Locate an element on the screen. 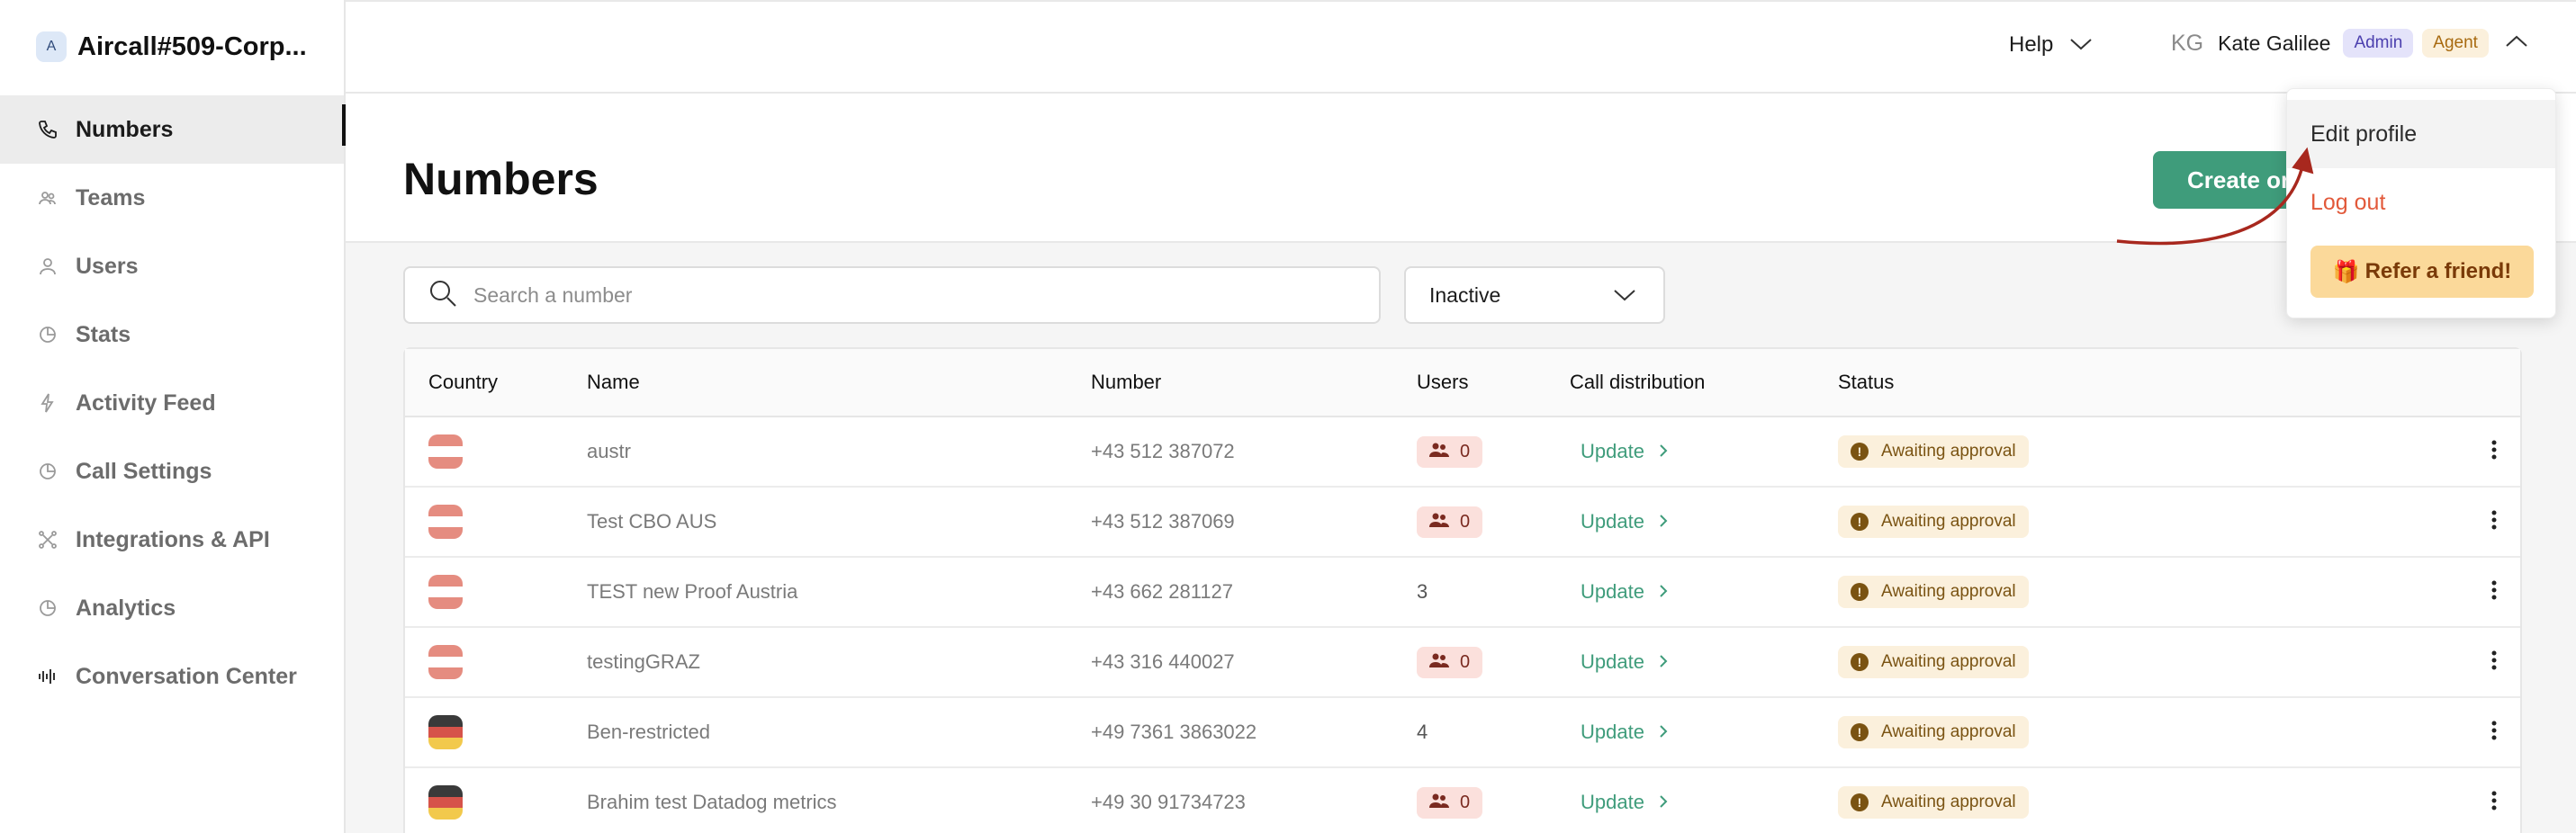  admin-badge: Admin is located at coordinates (2378, 44).